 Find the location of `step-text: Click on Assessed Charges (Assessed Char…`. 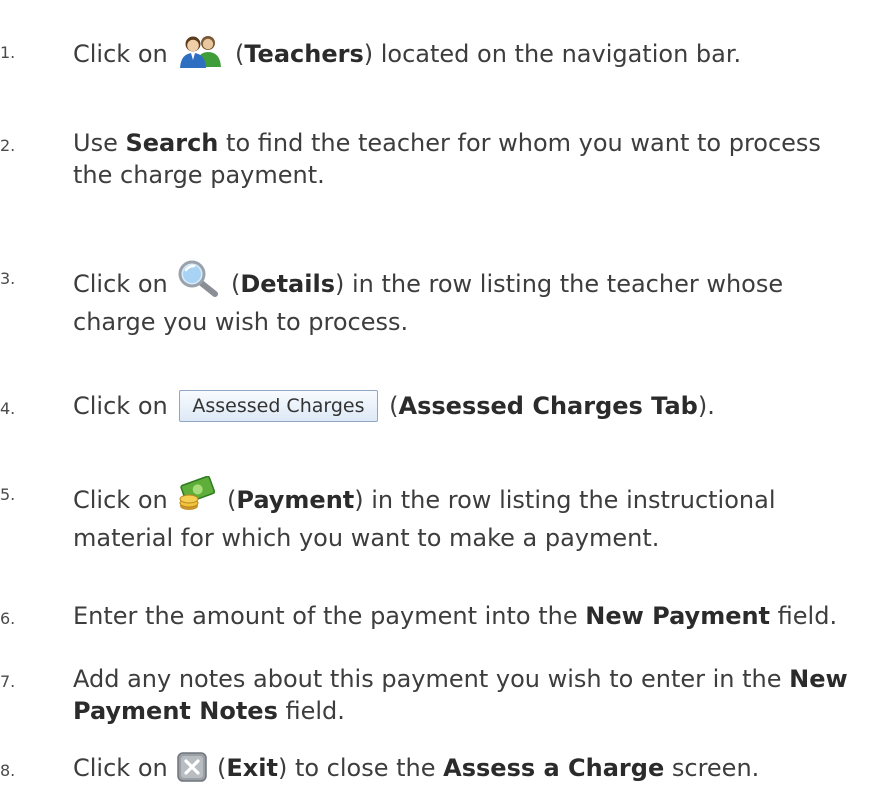

step-text: Click on Assessed Charges (Assessed Char… is located at coordinates (394, 406).